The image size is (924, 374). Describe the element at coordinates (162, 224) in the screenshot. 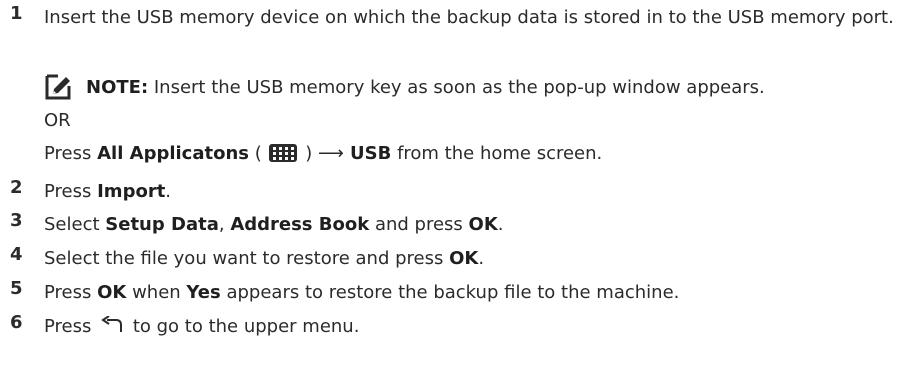

I see `setup-data-label: Setup Data` at that location.